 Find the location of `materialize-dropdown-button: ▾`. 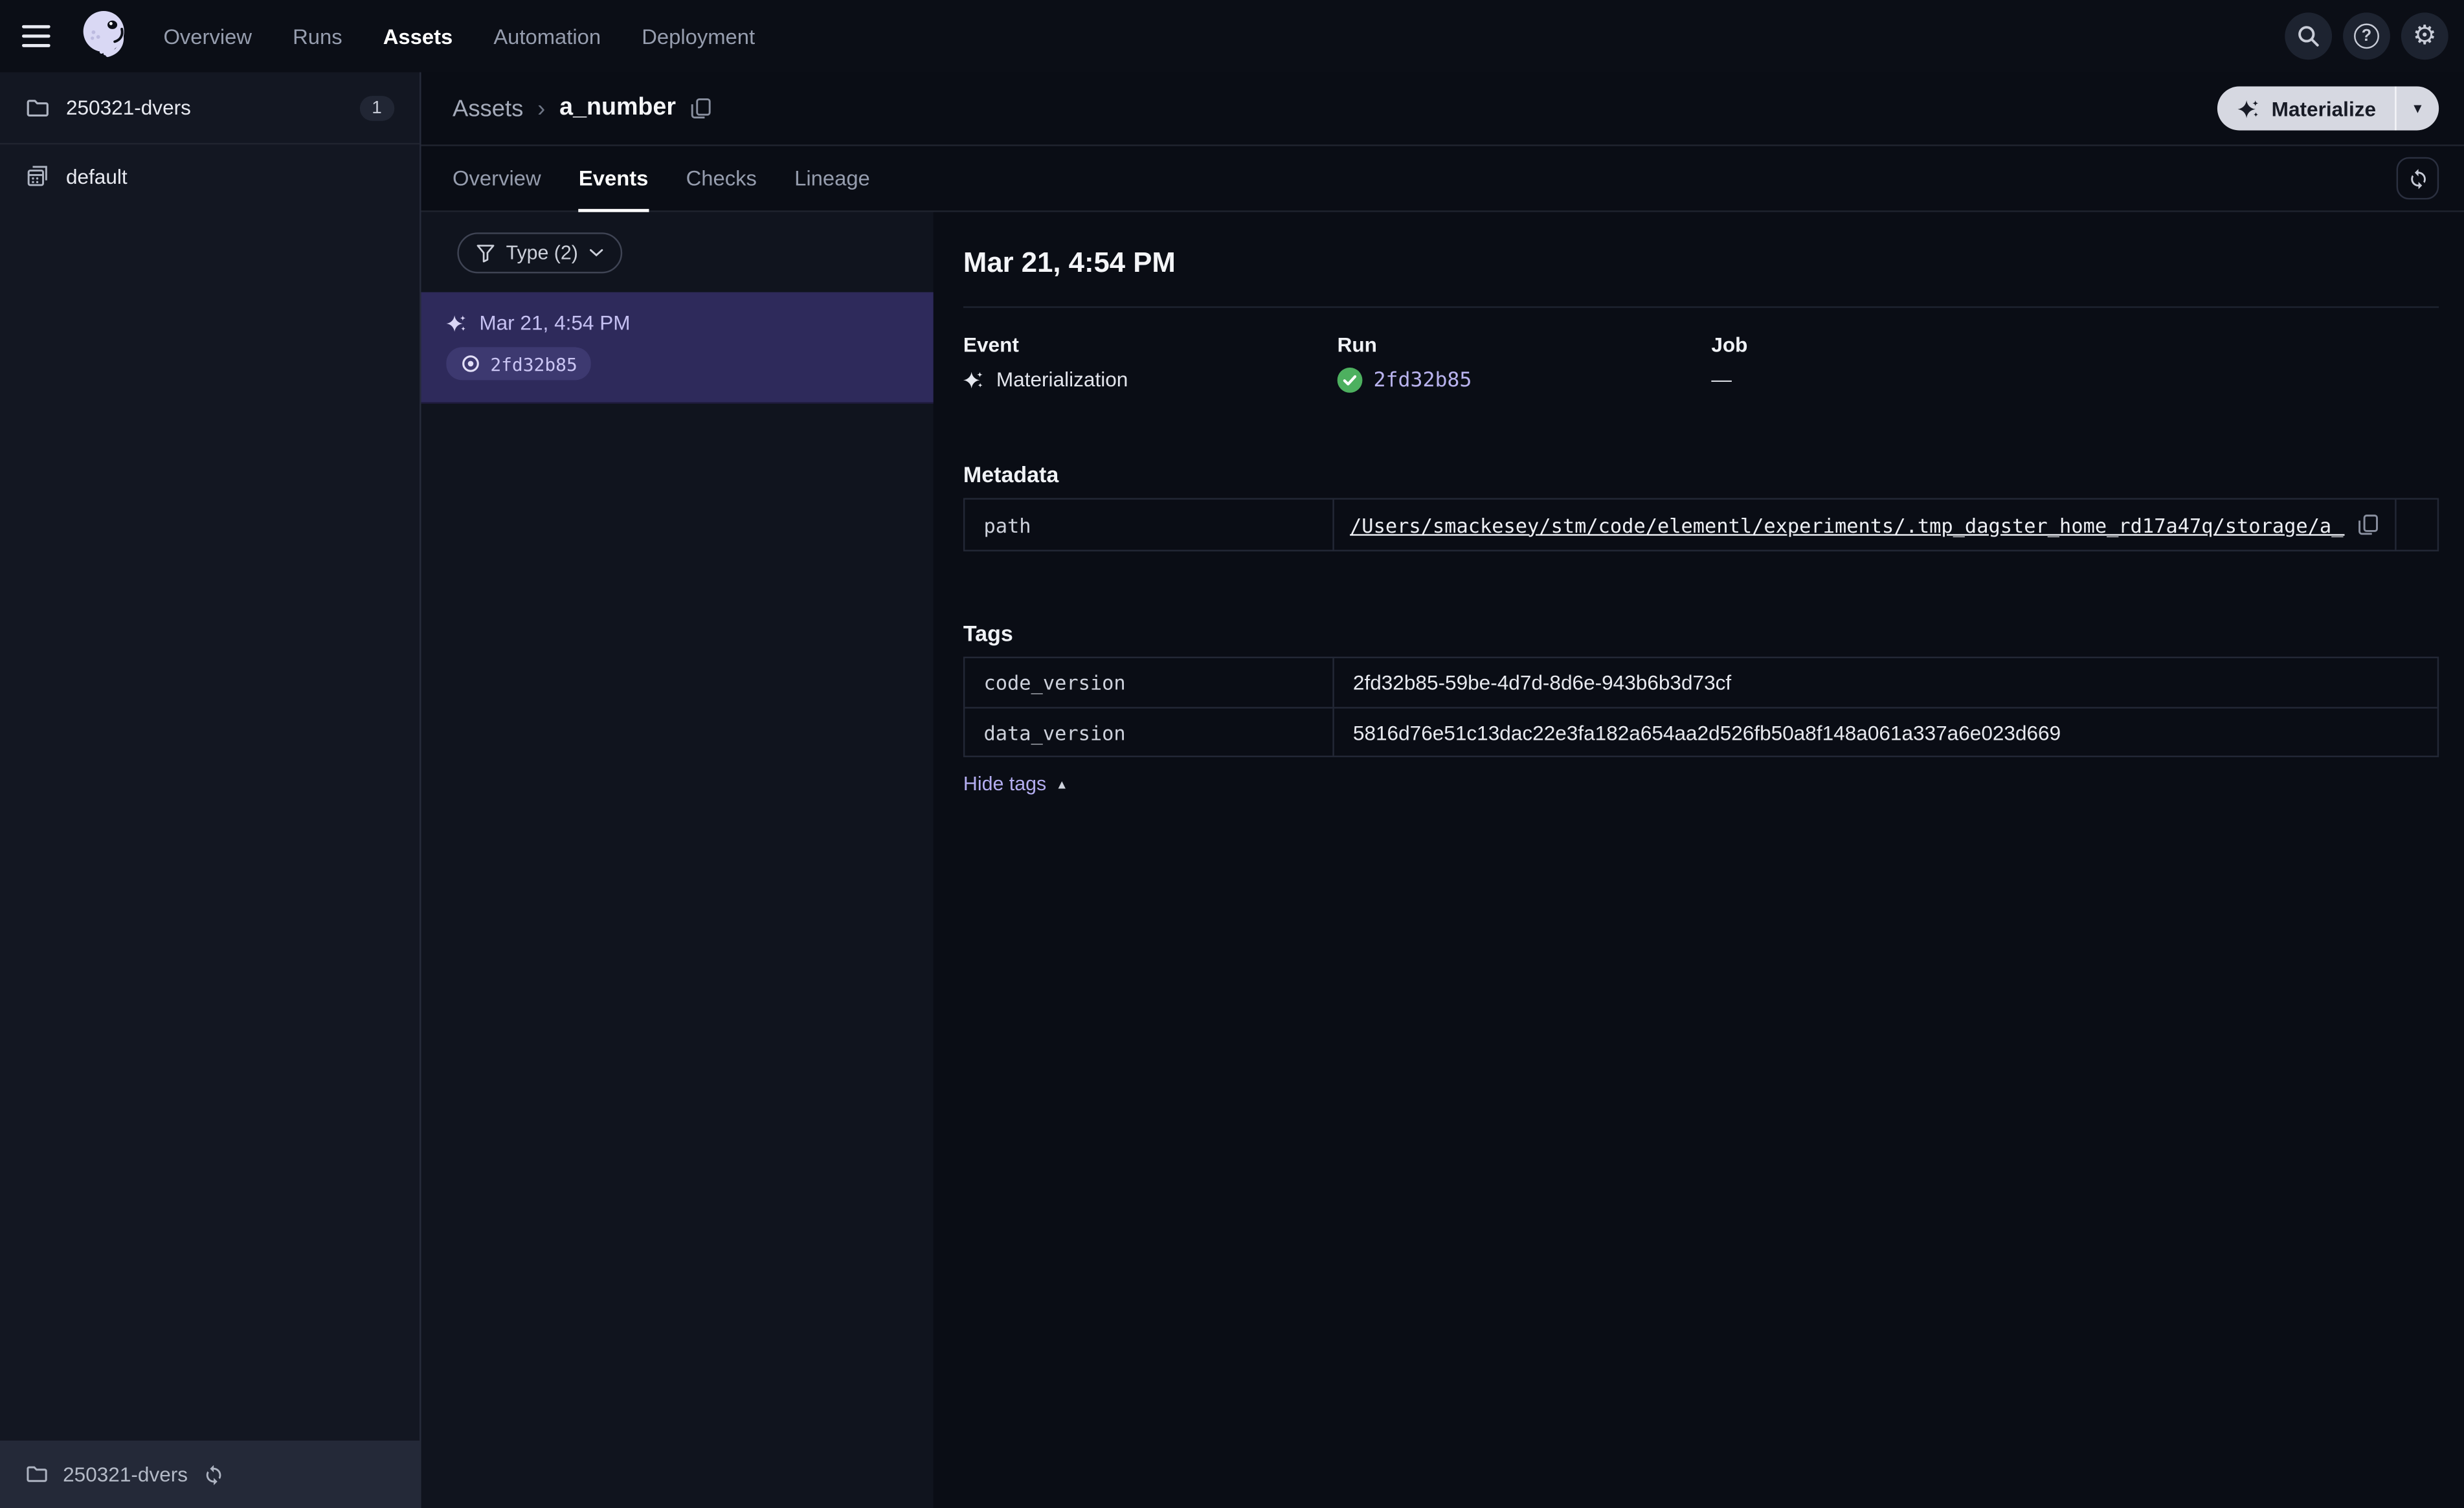

materialize-dropdown-button: ▾ is located at coordinates (2418, 109).